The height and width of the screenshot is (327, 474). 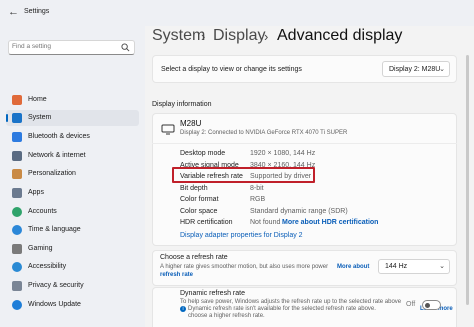 I want to click on sidebar-item-network: Network & internet, so click(x=72, y=156).